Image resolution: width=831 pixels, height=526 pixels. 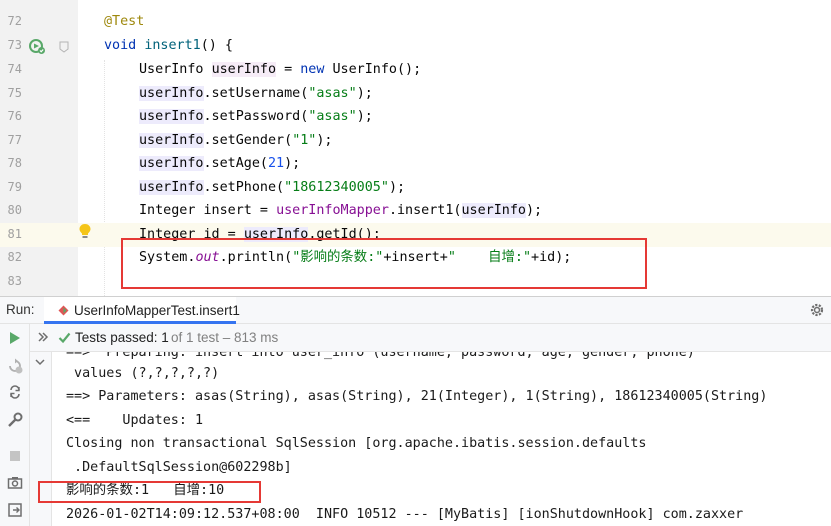 I want to click on chevron-down-icon, so click(x=40, y=362).